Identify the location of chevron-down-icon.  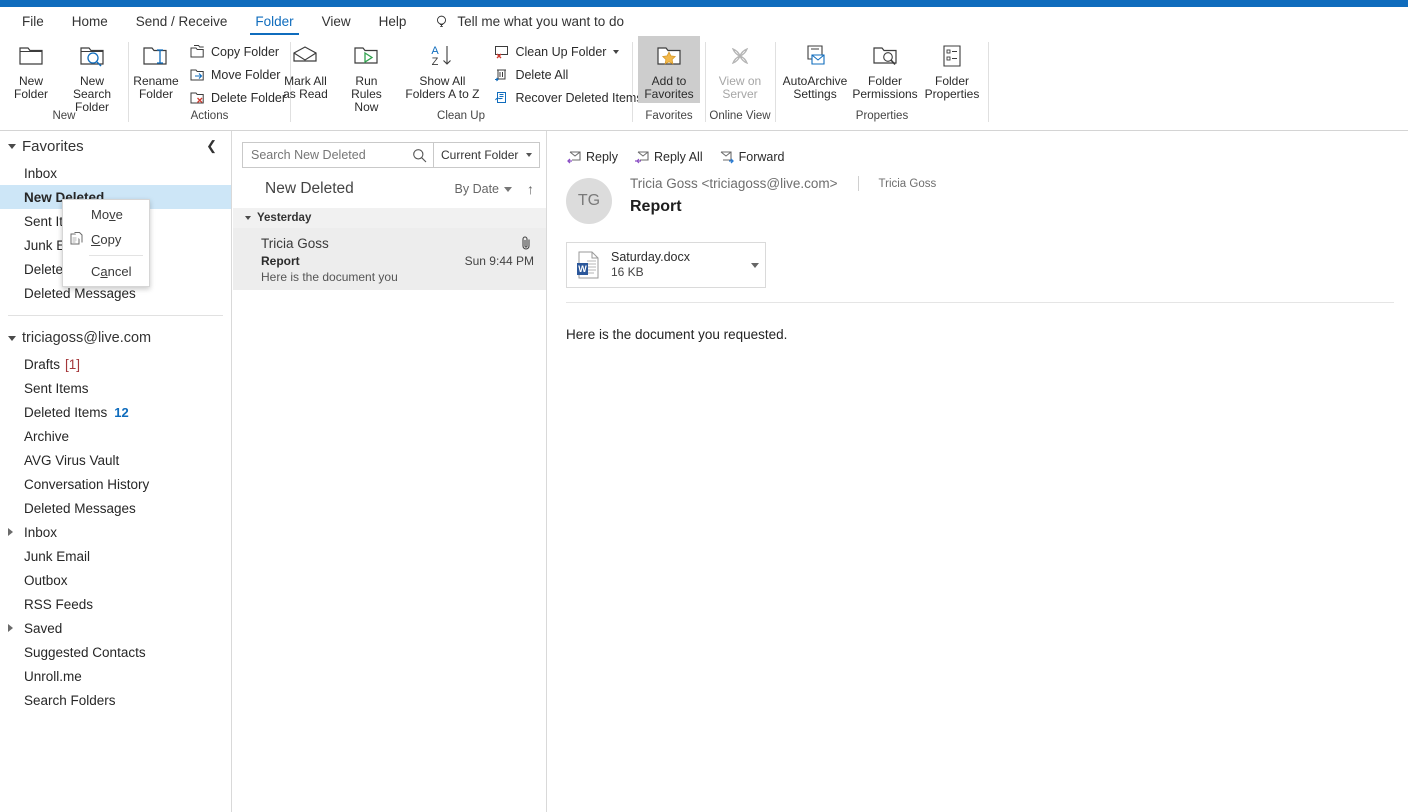
(616, 51).